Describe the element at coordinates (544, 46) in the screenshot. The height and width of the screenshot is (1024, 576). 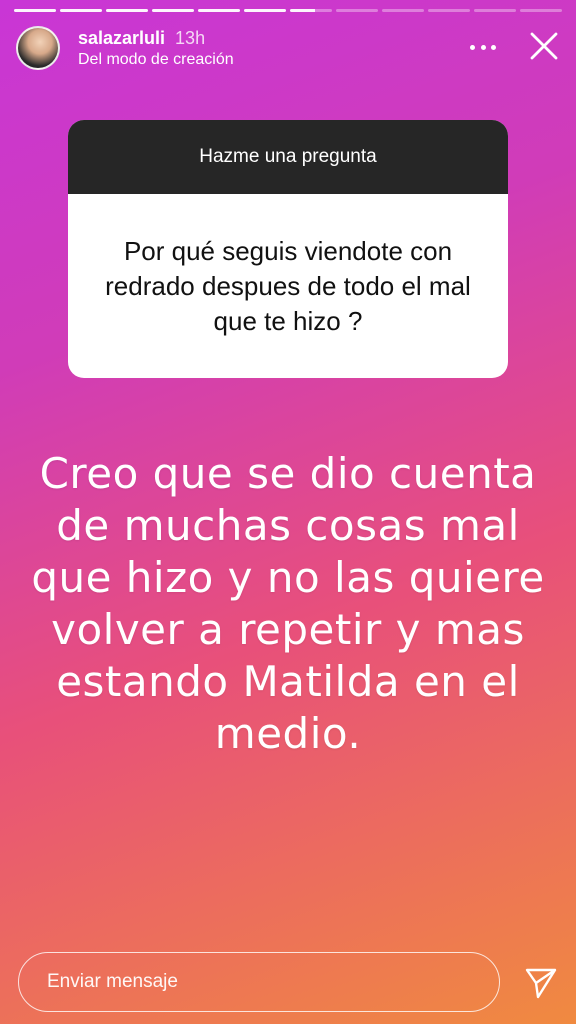
I see `close-icon` at that location.